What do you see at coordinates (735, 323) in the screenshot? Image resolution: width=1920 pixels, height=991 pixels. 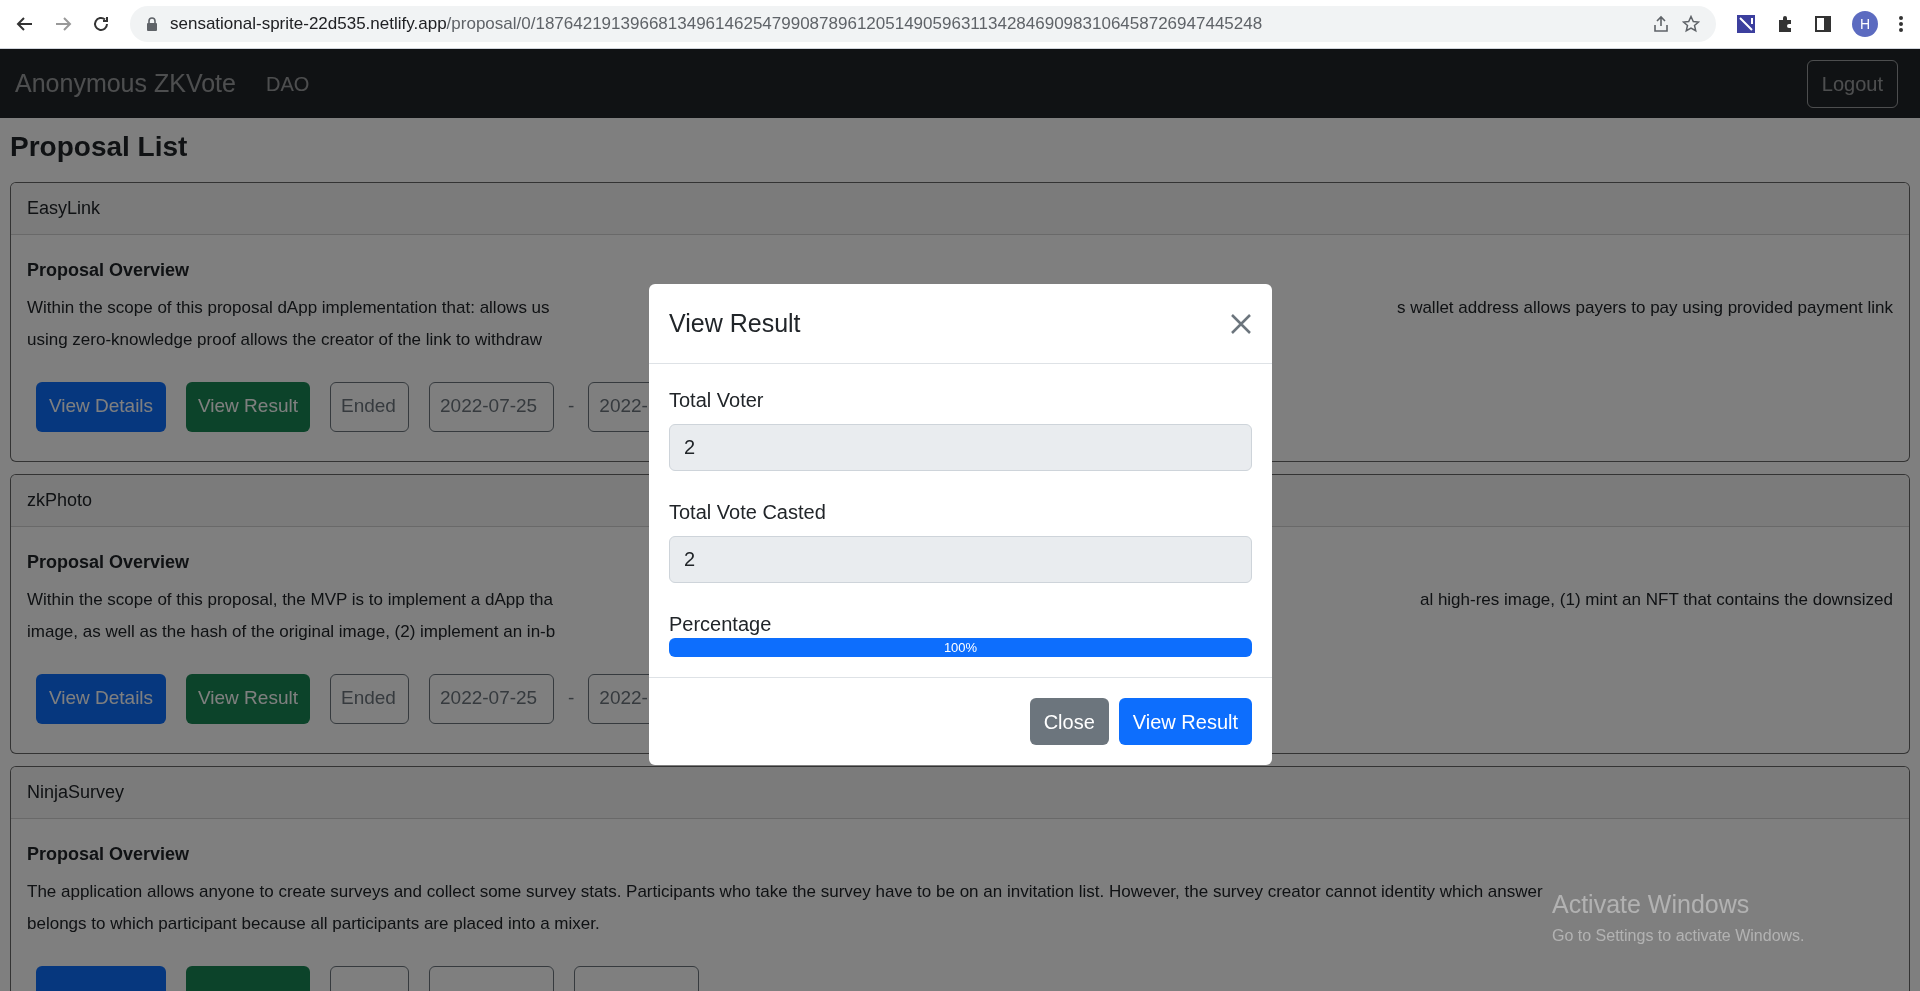 I see `modal-title: View Result` at bounding box center [735, 323].